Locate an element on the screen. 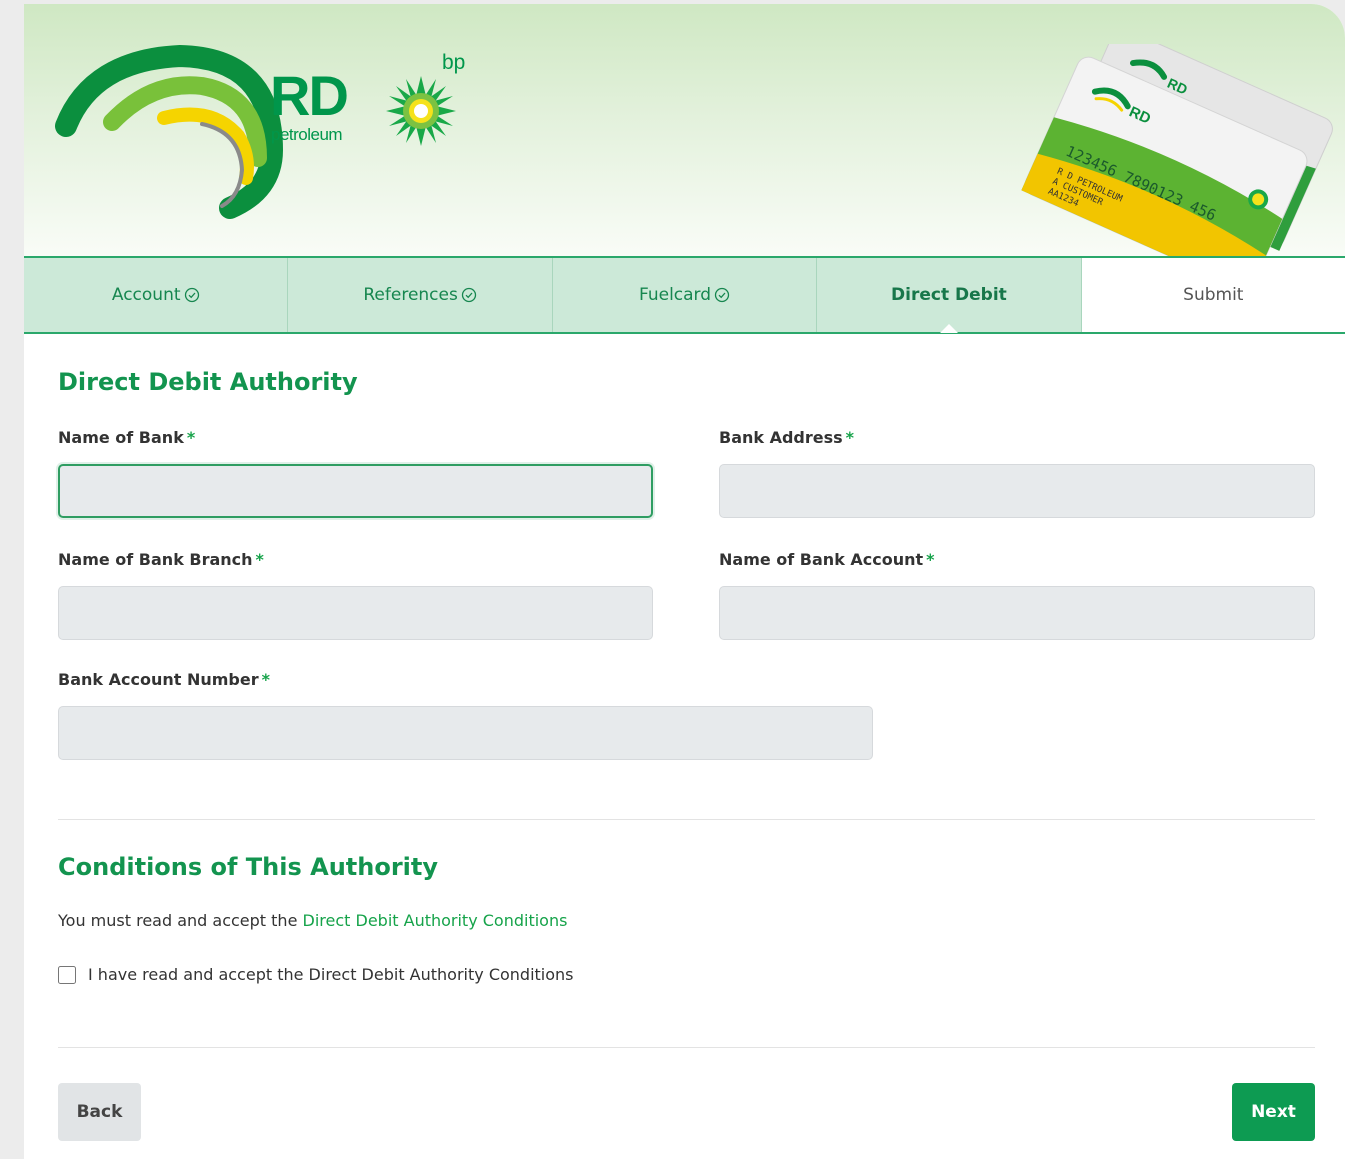 The width and height of the screenshot is (1345, 1159). bank-account-name-label: Name of Bank Account * is located at coordinates (827, 559).